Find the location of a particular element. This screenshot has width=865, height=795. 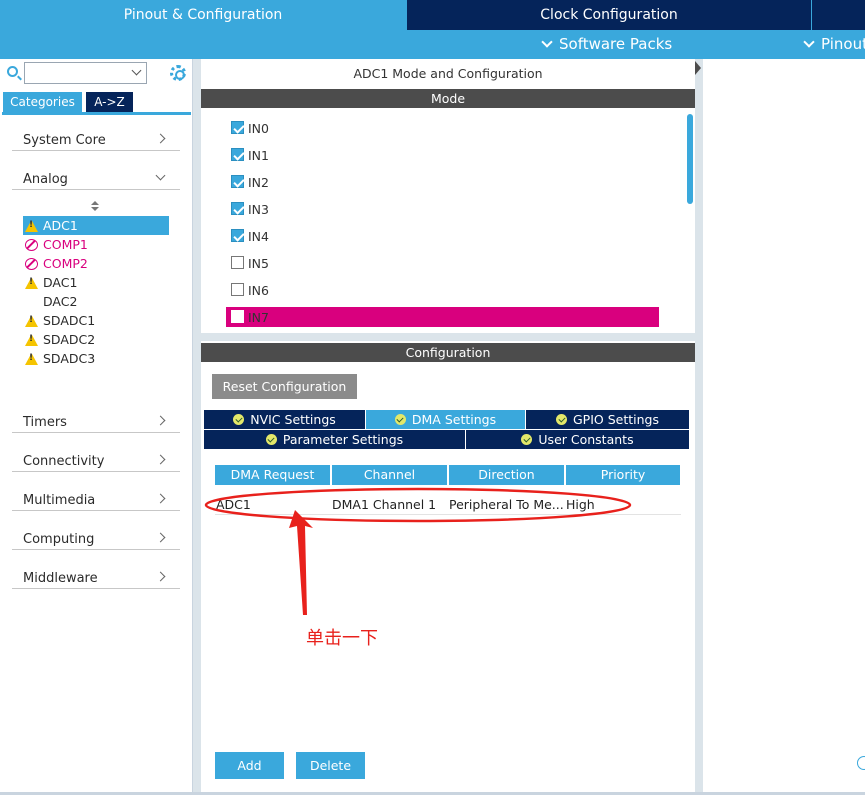

peripheral-label: SDADC2 is located at coordinates (69, 339).